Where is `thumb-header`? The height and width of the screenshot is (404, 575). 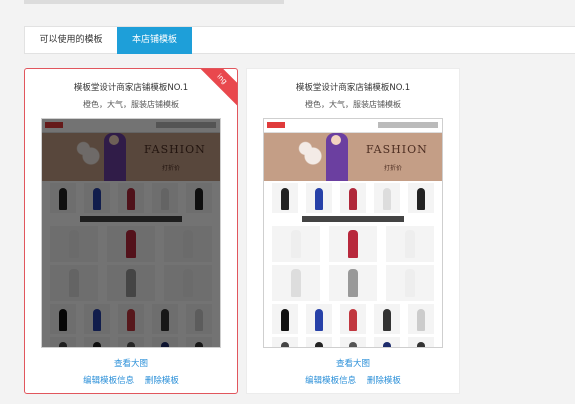 thumb-header is located at coordinates (353, 126).